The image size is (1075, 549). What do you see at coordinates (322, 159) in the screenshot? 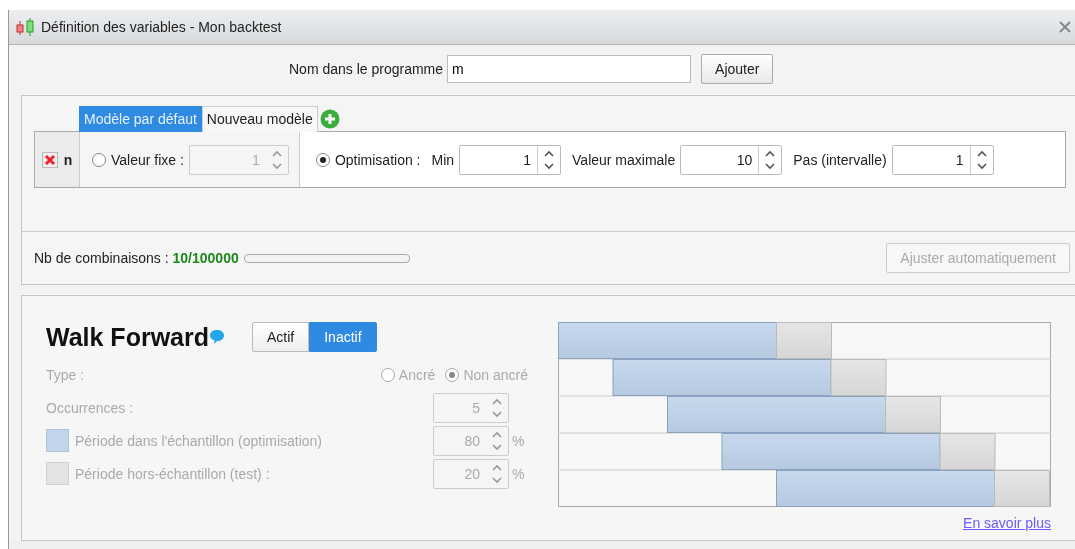
I see `optimisation-radio` at bounding box center [322, 159].